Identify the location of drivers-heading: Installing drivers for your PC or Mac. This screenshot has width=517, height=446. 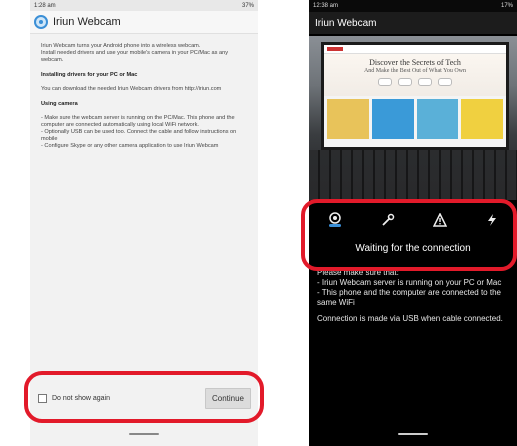
(89, 75).